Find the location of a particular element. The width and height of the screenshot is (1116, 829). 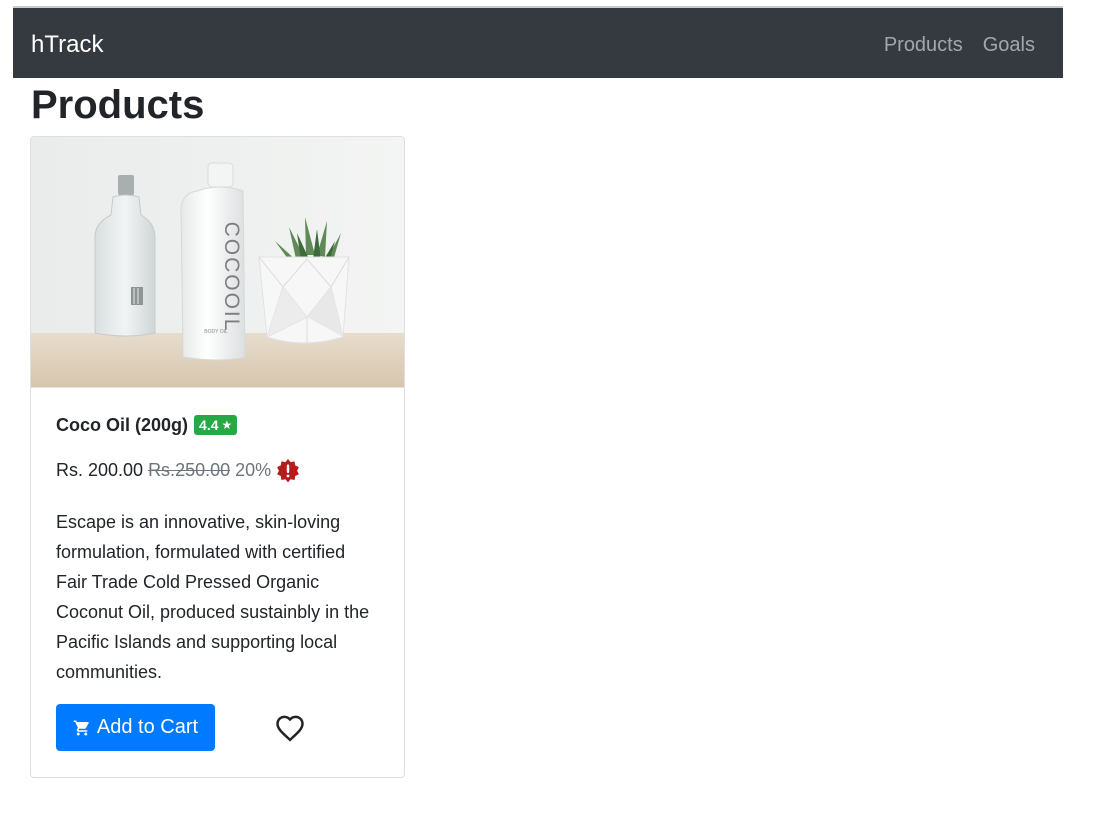

cart-icon is located at coordinates (81, 727).